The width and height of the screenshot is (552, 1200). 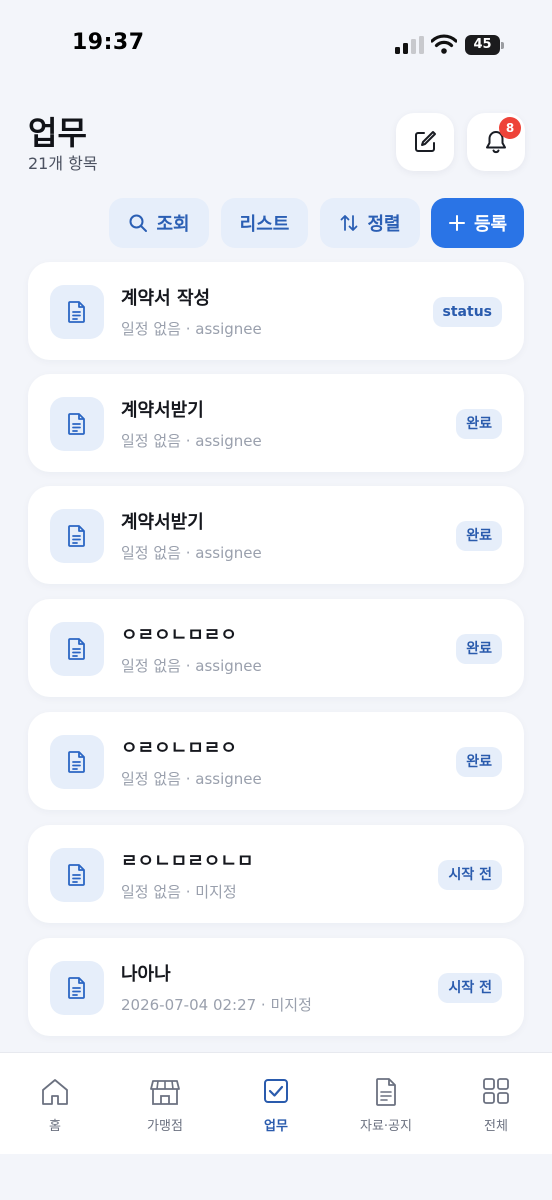 I want to click on cellular-signal-icon, so click(x=409, y=45).